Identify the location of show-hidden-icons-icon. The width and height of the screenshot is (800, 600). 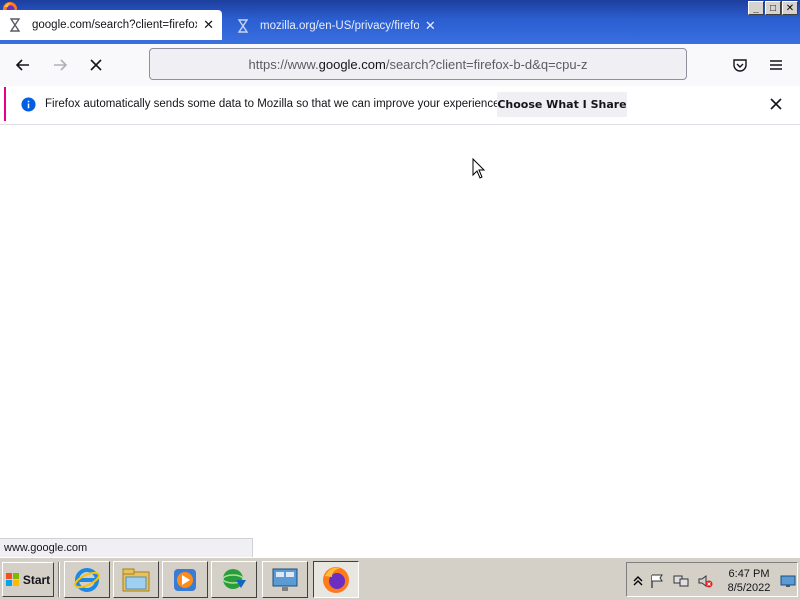
(638, 581).